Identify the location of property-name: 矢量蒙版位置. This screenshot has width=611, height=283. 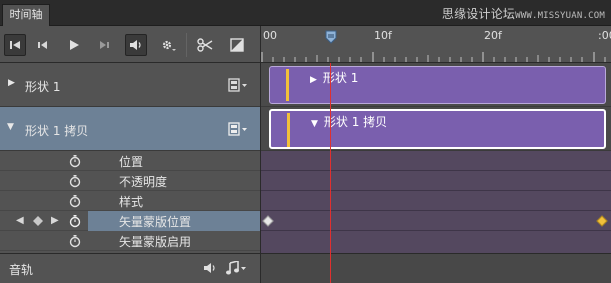
(155, 222).